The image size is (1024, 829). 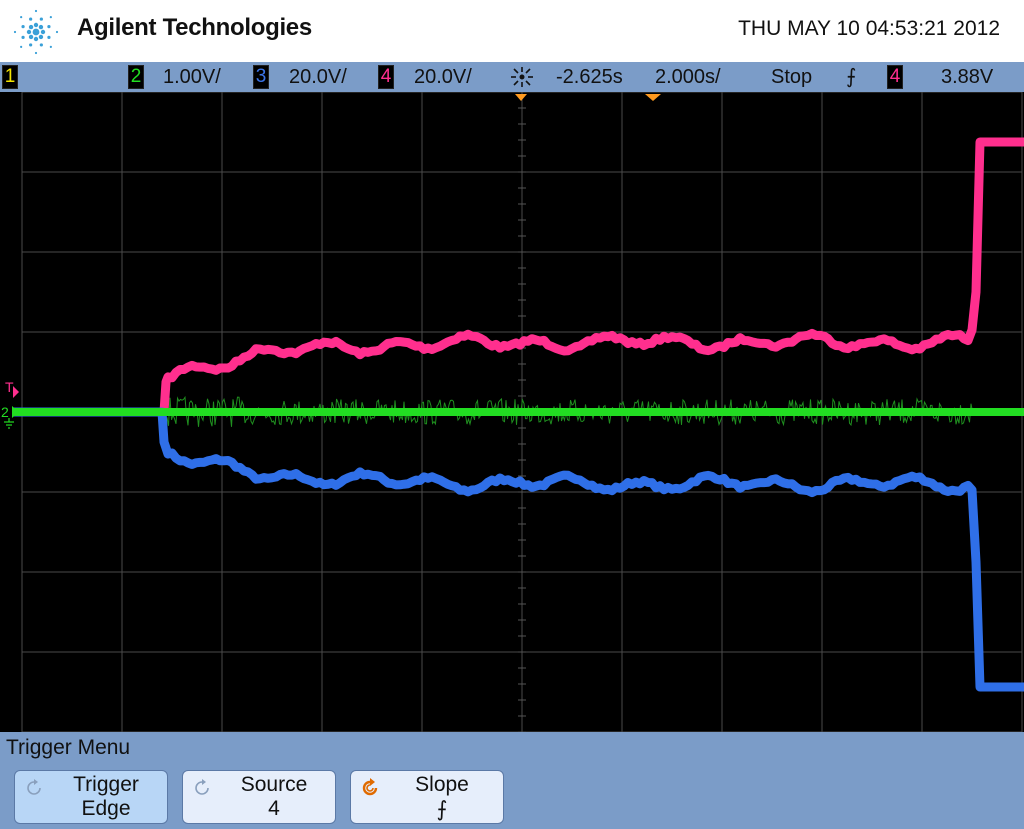 What do you see at coordinates (318, 77) in the screenshot?
I see `channel-3-scale: 20.0V/` at bounding box center [318, 77].